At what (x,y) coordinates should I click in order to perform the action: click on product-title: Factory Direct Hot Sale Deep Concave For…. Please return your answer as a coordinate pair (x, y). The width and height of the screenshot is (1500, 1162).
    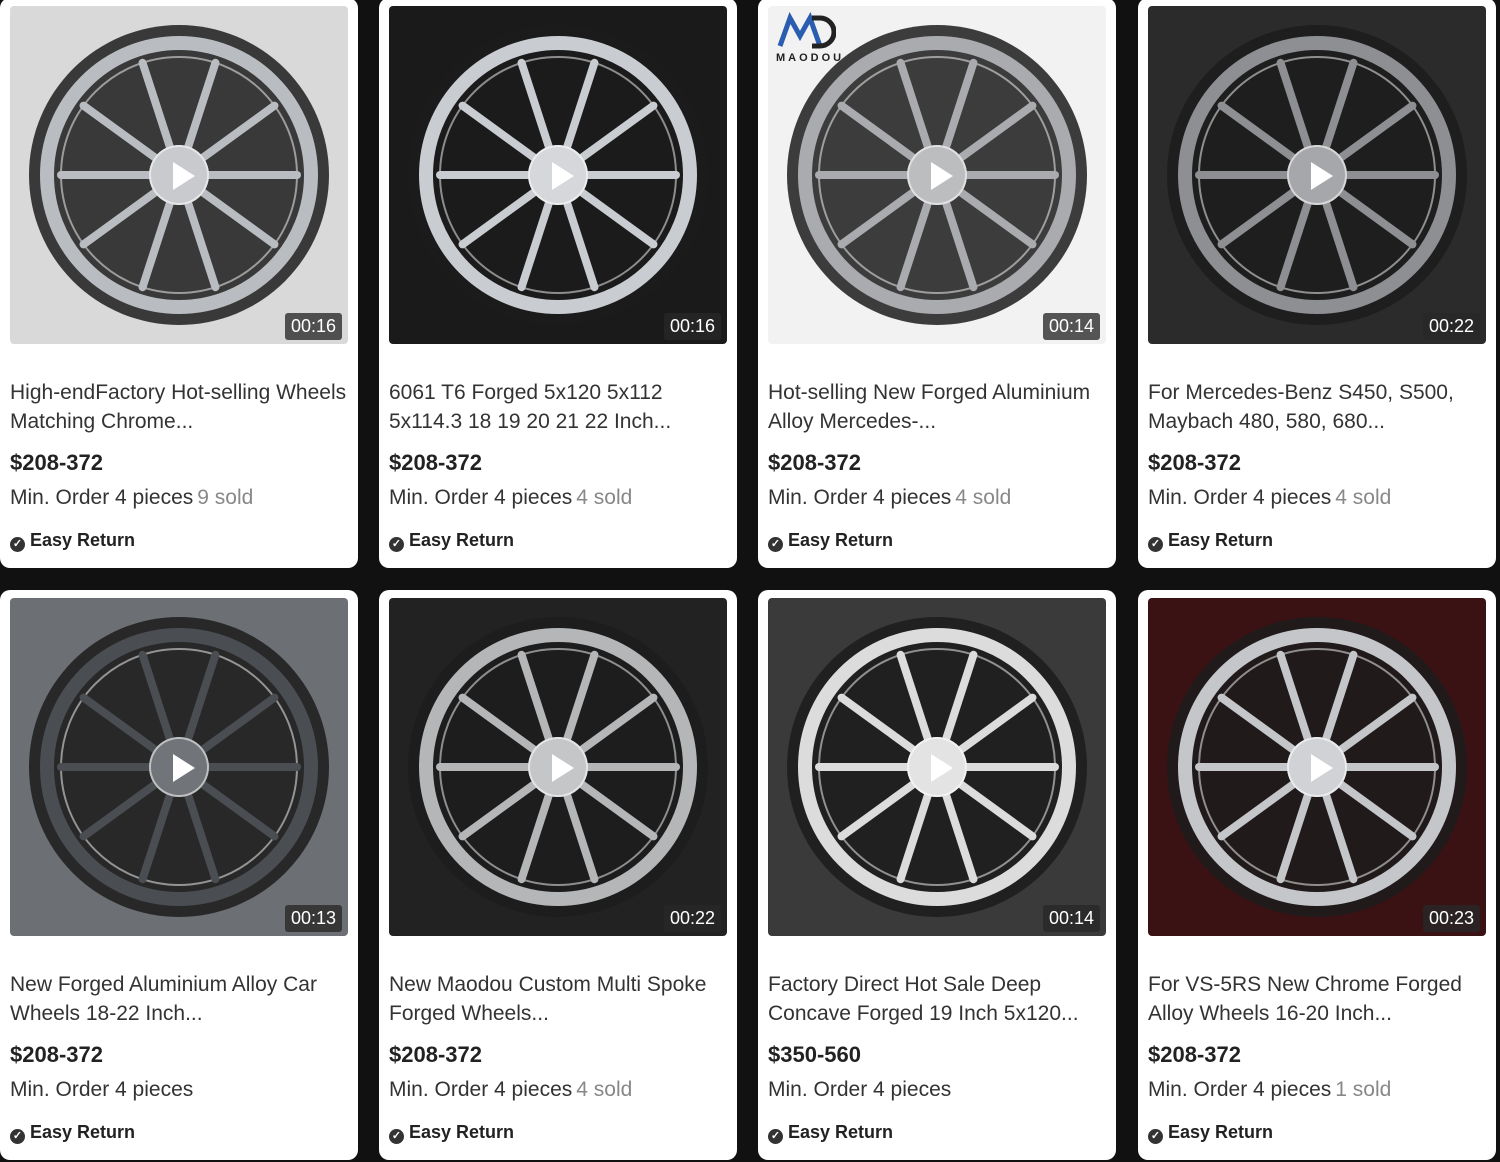
    Looking at the image, I should click on (938, 999).